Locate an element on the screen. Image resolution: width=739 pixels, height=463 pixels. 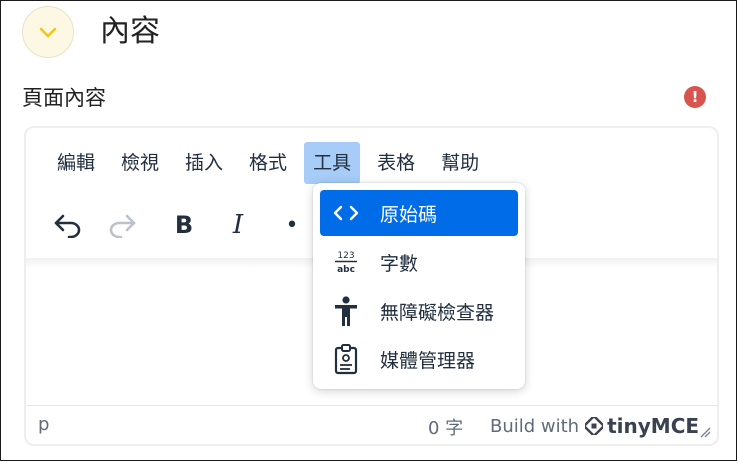
menu-item-label: 無障礙檢查器 is located at coordinates (437, 312).